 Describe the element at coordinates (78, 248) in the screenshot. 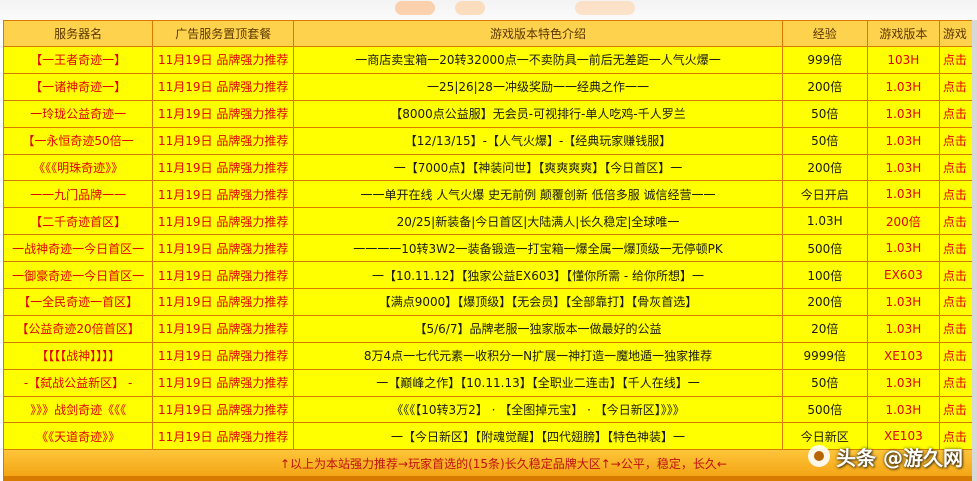

I see `server-name-link: 一战神奇迹一今日首区一` at that location.